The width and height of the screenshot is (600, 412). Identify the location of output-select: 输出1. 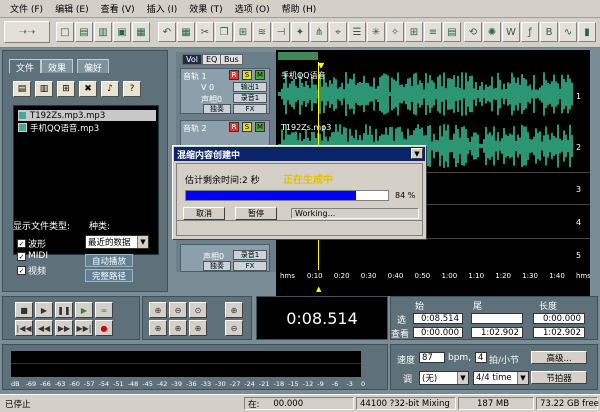
(250, 87).